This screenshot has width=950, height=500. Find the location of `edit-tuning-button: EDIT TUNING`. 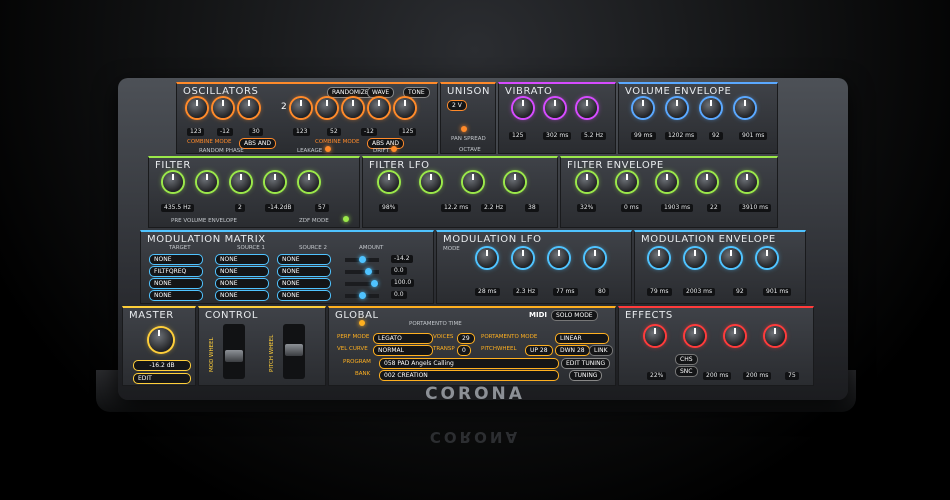

edit-tuning-button: EDIT TUNING is located at coordinates (586, 363).